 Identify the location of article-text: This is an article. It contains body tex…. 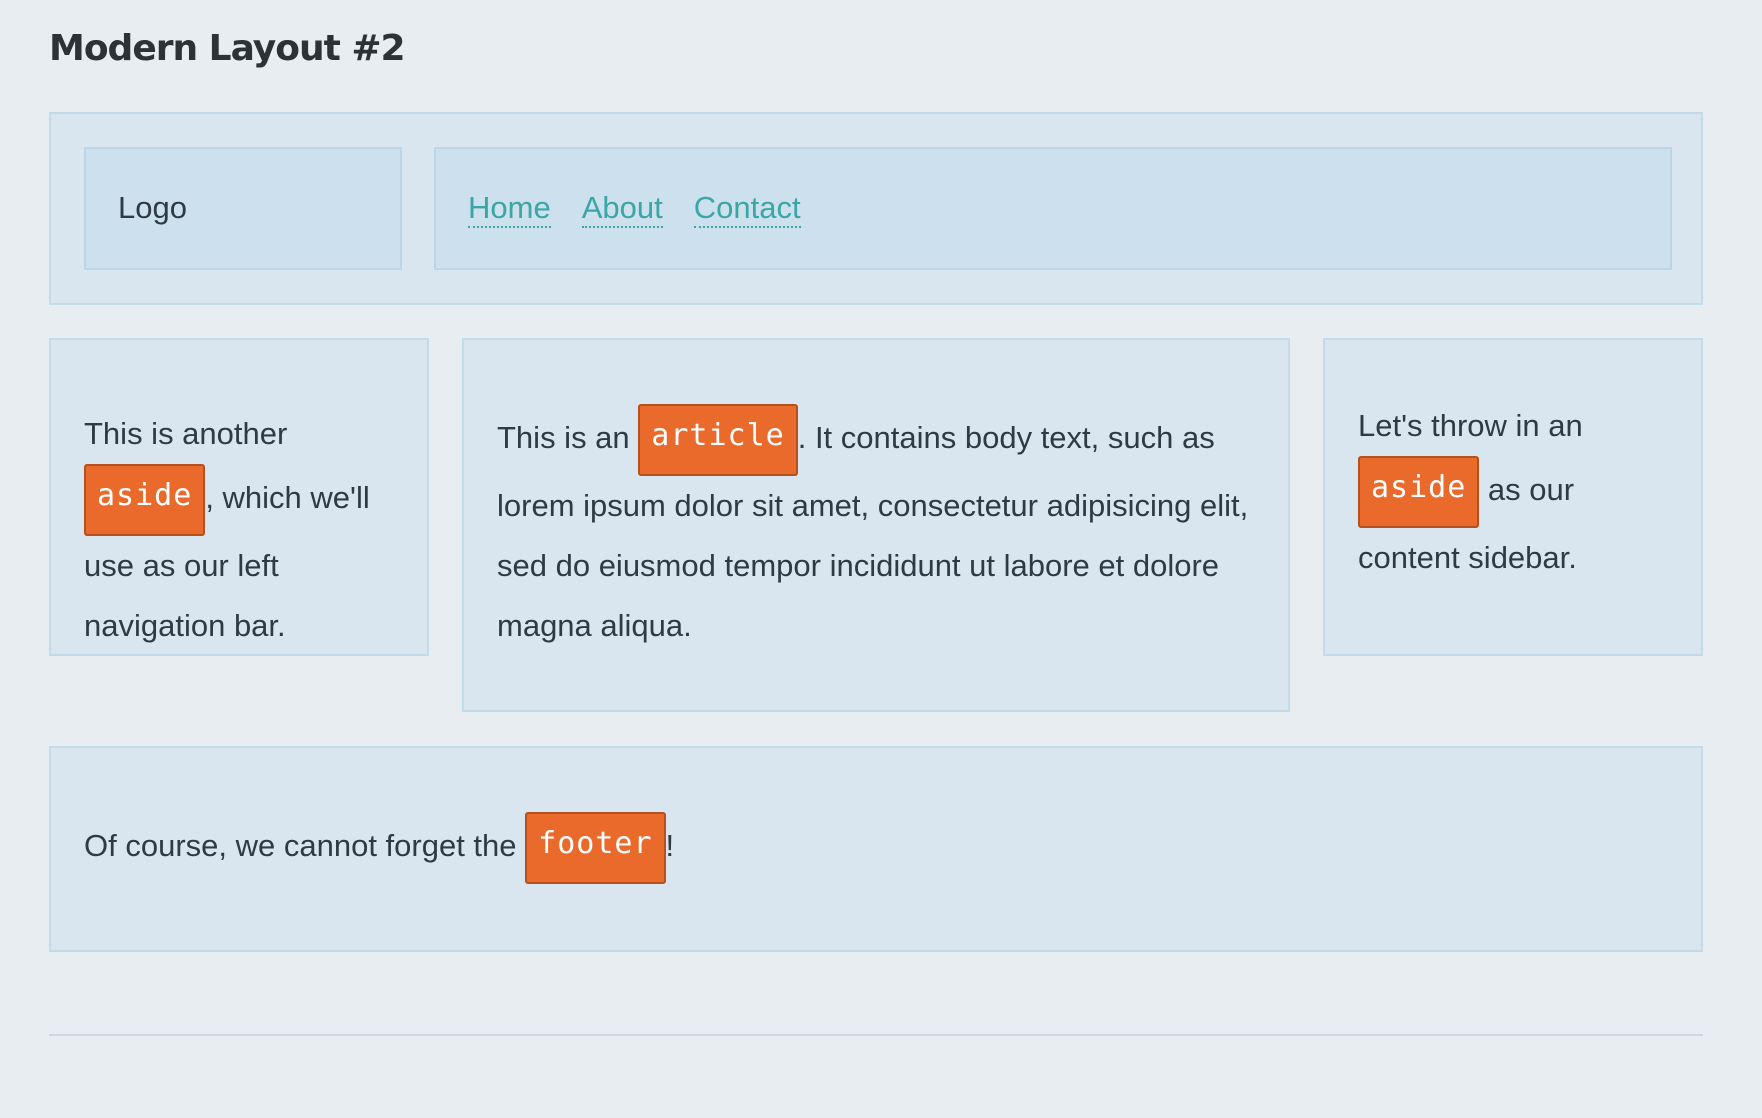
(882, 530).